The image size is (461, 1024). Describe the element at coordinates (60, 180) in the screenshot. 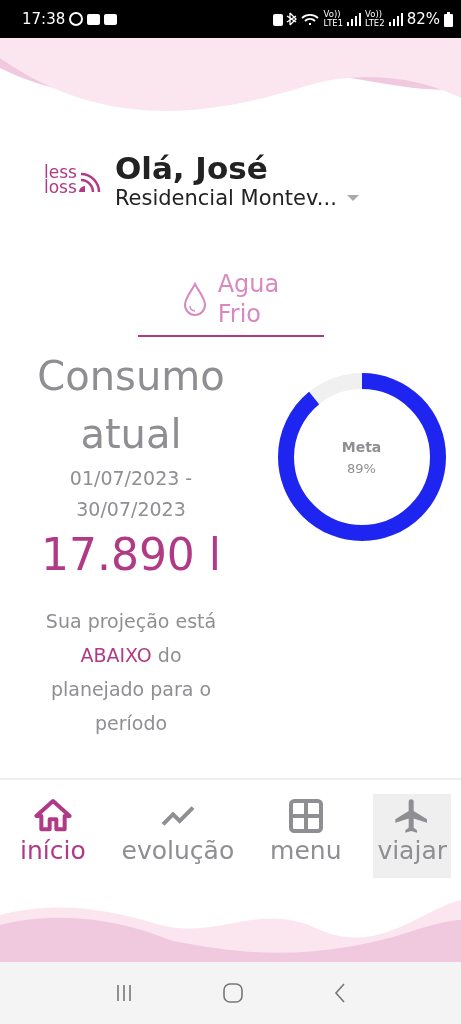

I see `logo-text: less loss` at that location.